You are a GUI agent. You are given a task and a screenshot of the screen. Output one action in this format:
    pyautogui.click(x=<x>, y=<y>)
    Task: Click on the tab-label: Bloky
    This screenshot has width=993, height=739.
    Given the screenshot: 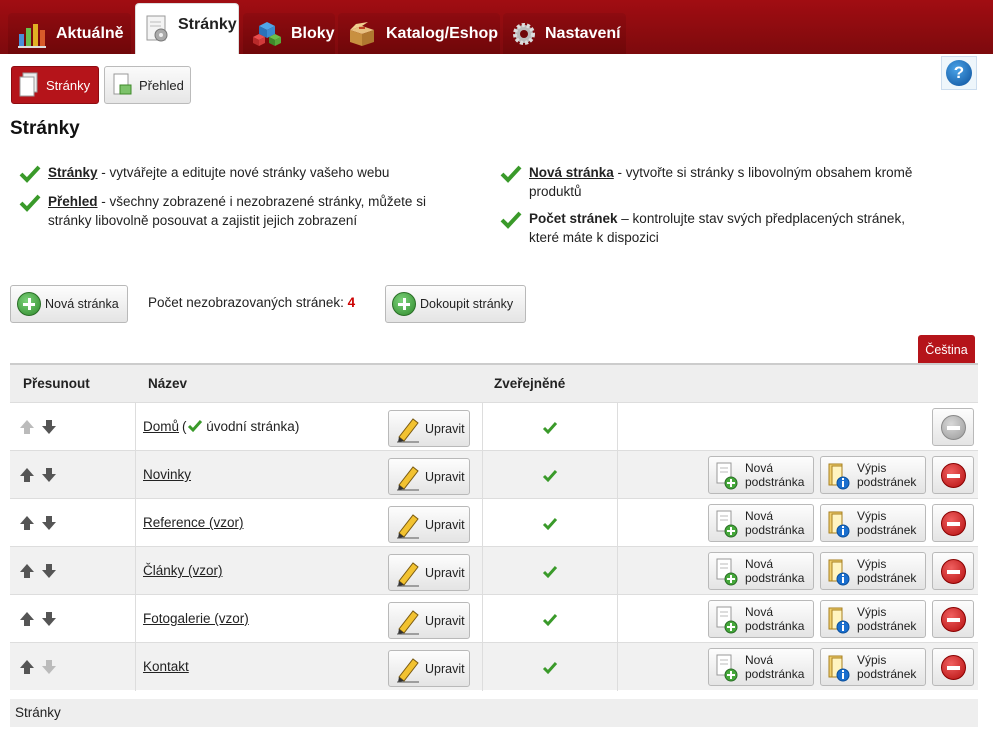 What is the action you would take?
    pyautogui.click(x=313, y=33)
    